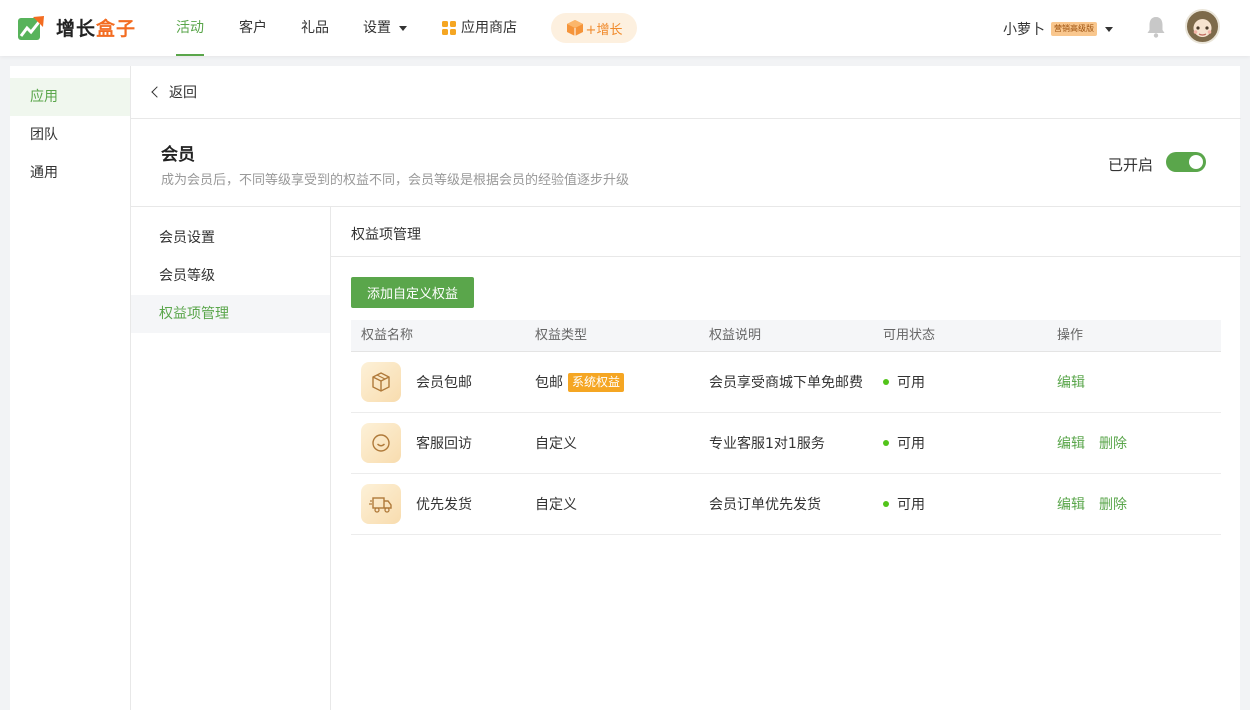 The height and width of the screenshot is (710, 1250). What do you see at coordinates (395, 180) in the screenshot?
I see `page-description: 成为会员后，不同等级享受到的权益不同，会员等级是根据会员的经验值逐步升级` at bounding box center [395, 180].